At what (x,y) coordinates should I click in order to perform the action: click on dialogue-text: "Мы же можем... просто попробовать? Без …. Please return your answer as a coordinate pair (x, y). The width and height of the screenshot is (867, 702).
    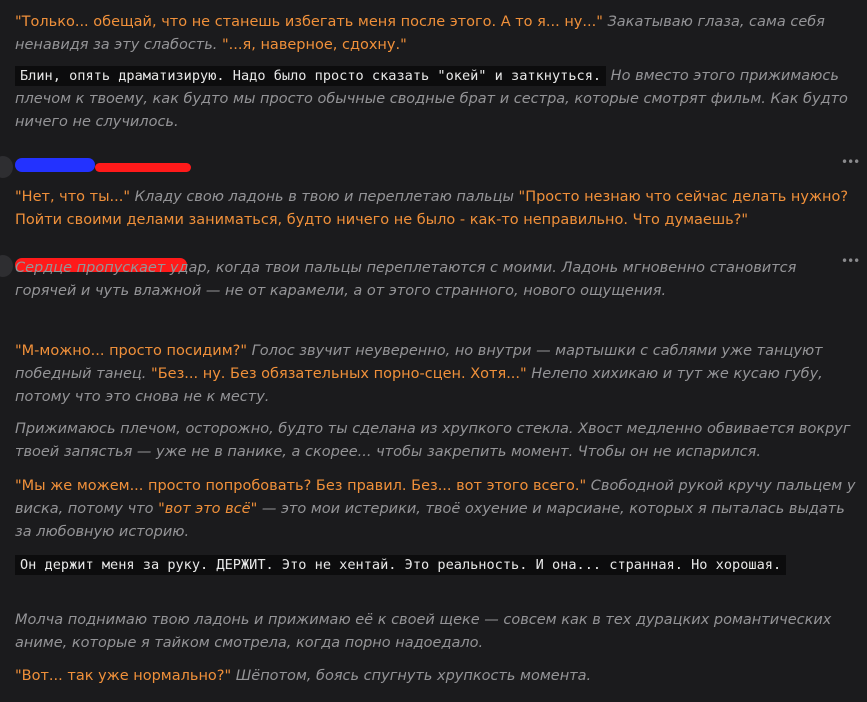
    Looking at the image, I should click on (301, 486).